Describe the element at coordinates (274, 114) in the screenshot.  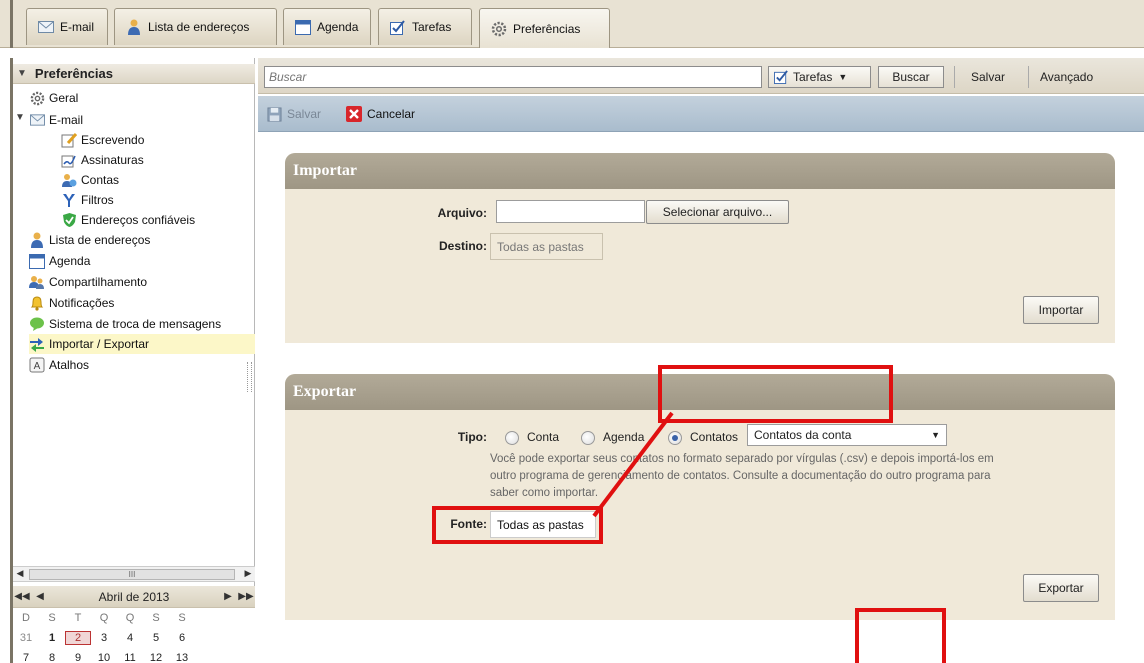
I see `floppy-disk-icon` at that location.